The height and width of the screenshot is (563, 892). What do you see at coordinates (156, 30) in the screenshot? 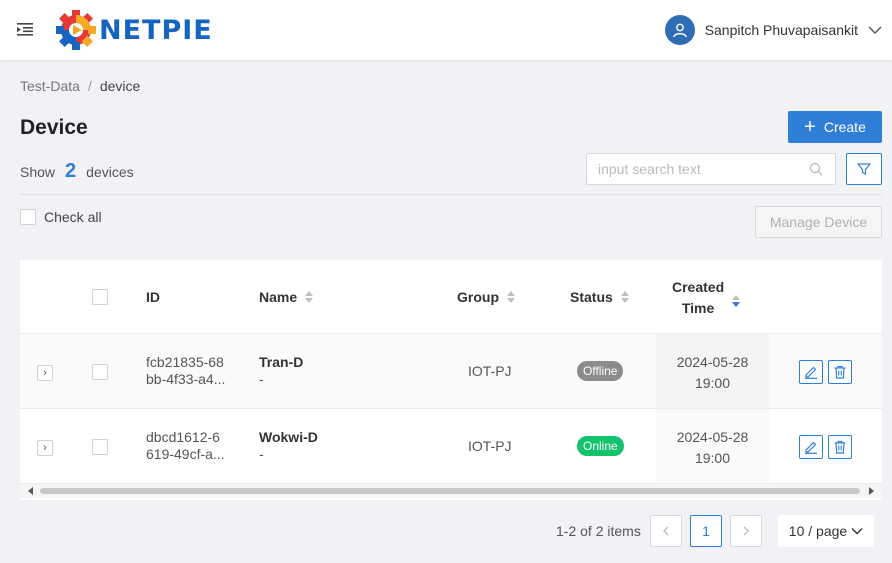
I see `logo-text: NETPIE` at bounding box center [156, 30].